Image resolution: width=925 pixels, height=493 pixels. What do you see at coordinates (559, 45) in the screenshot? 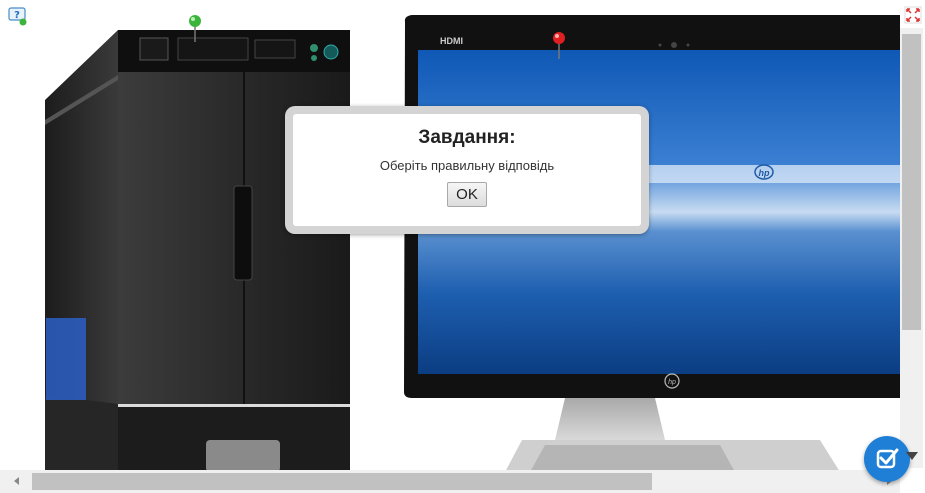
I see `red-pin-marker` at bounding box center [559, 45].